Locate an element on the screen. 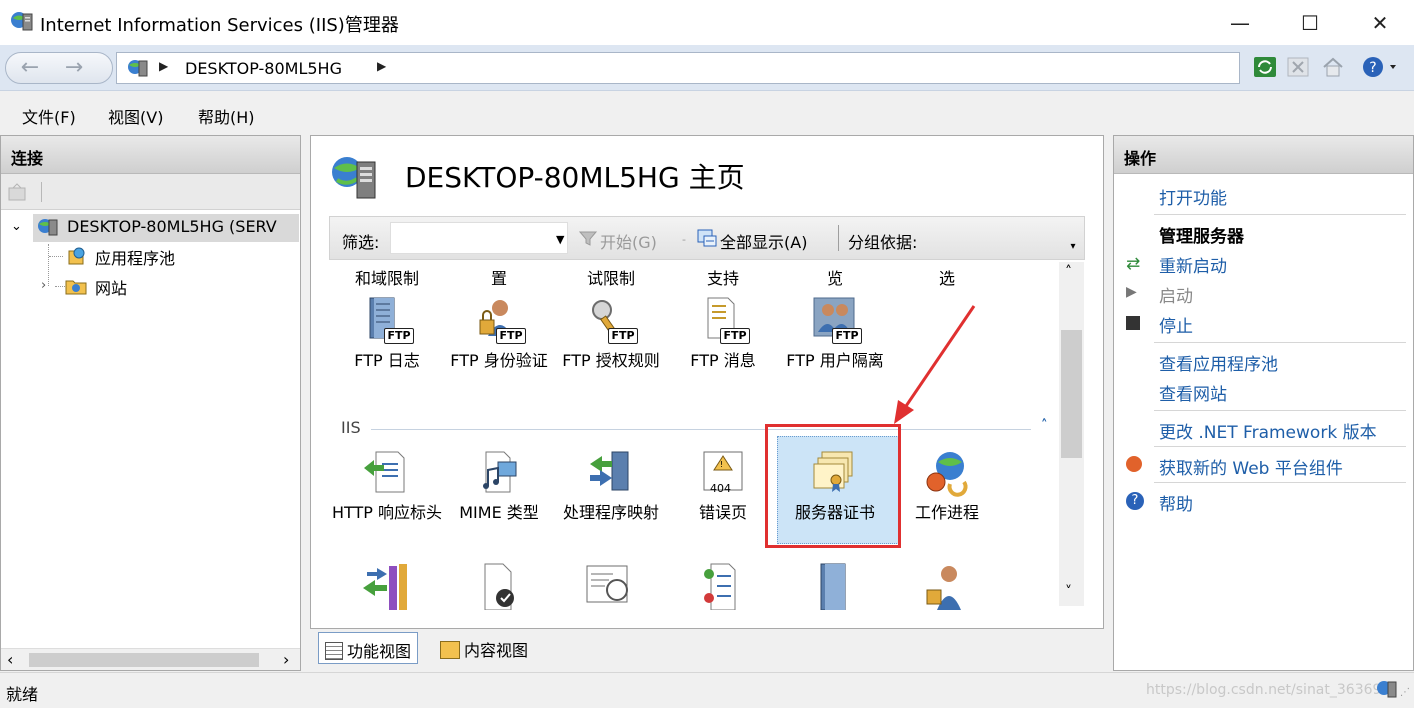 Image resolution: width=1414 pixels, height=708 pixels. ftp-messages-icon: FTP is located at coordinates (723, 321).